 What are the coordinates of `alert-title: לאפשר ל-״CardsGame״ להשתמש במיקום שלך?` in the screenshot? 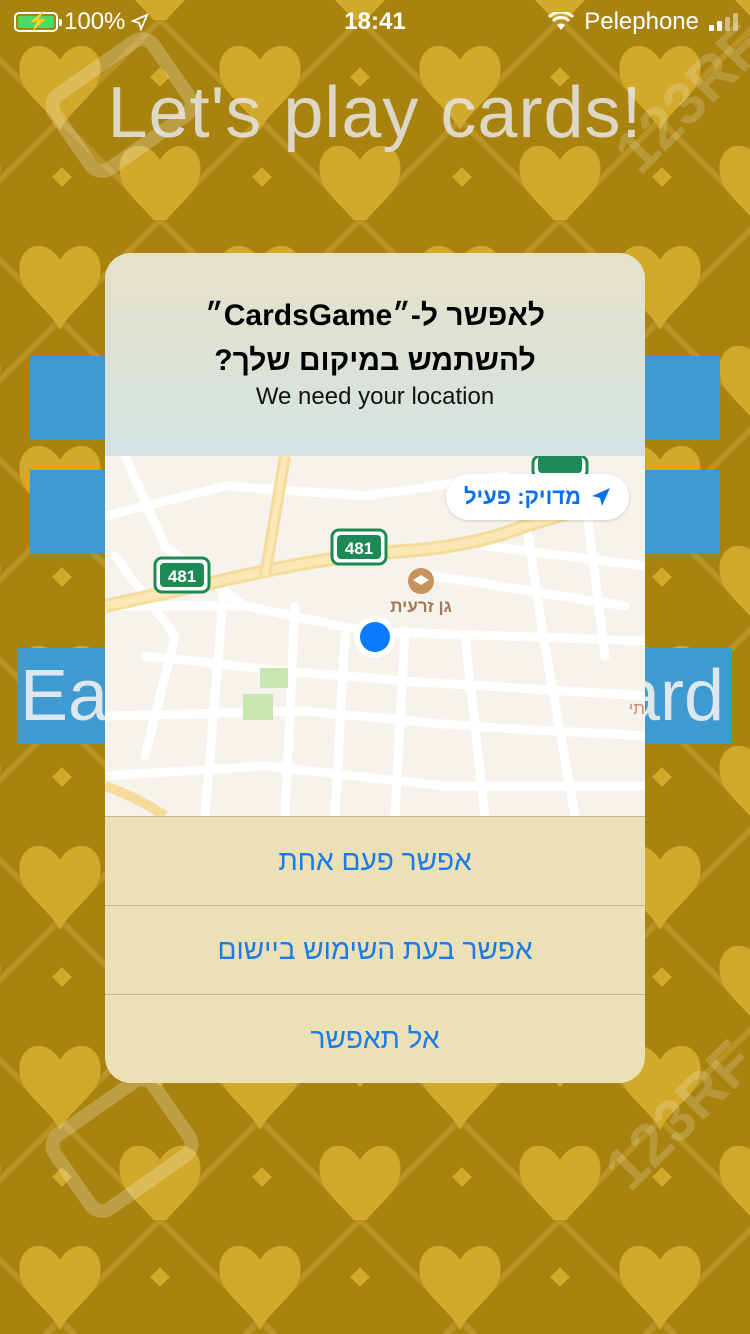 It's located at (375, 338).